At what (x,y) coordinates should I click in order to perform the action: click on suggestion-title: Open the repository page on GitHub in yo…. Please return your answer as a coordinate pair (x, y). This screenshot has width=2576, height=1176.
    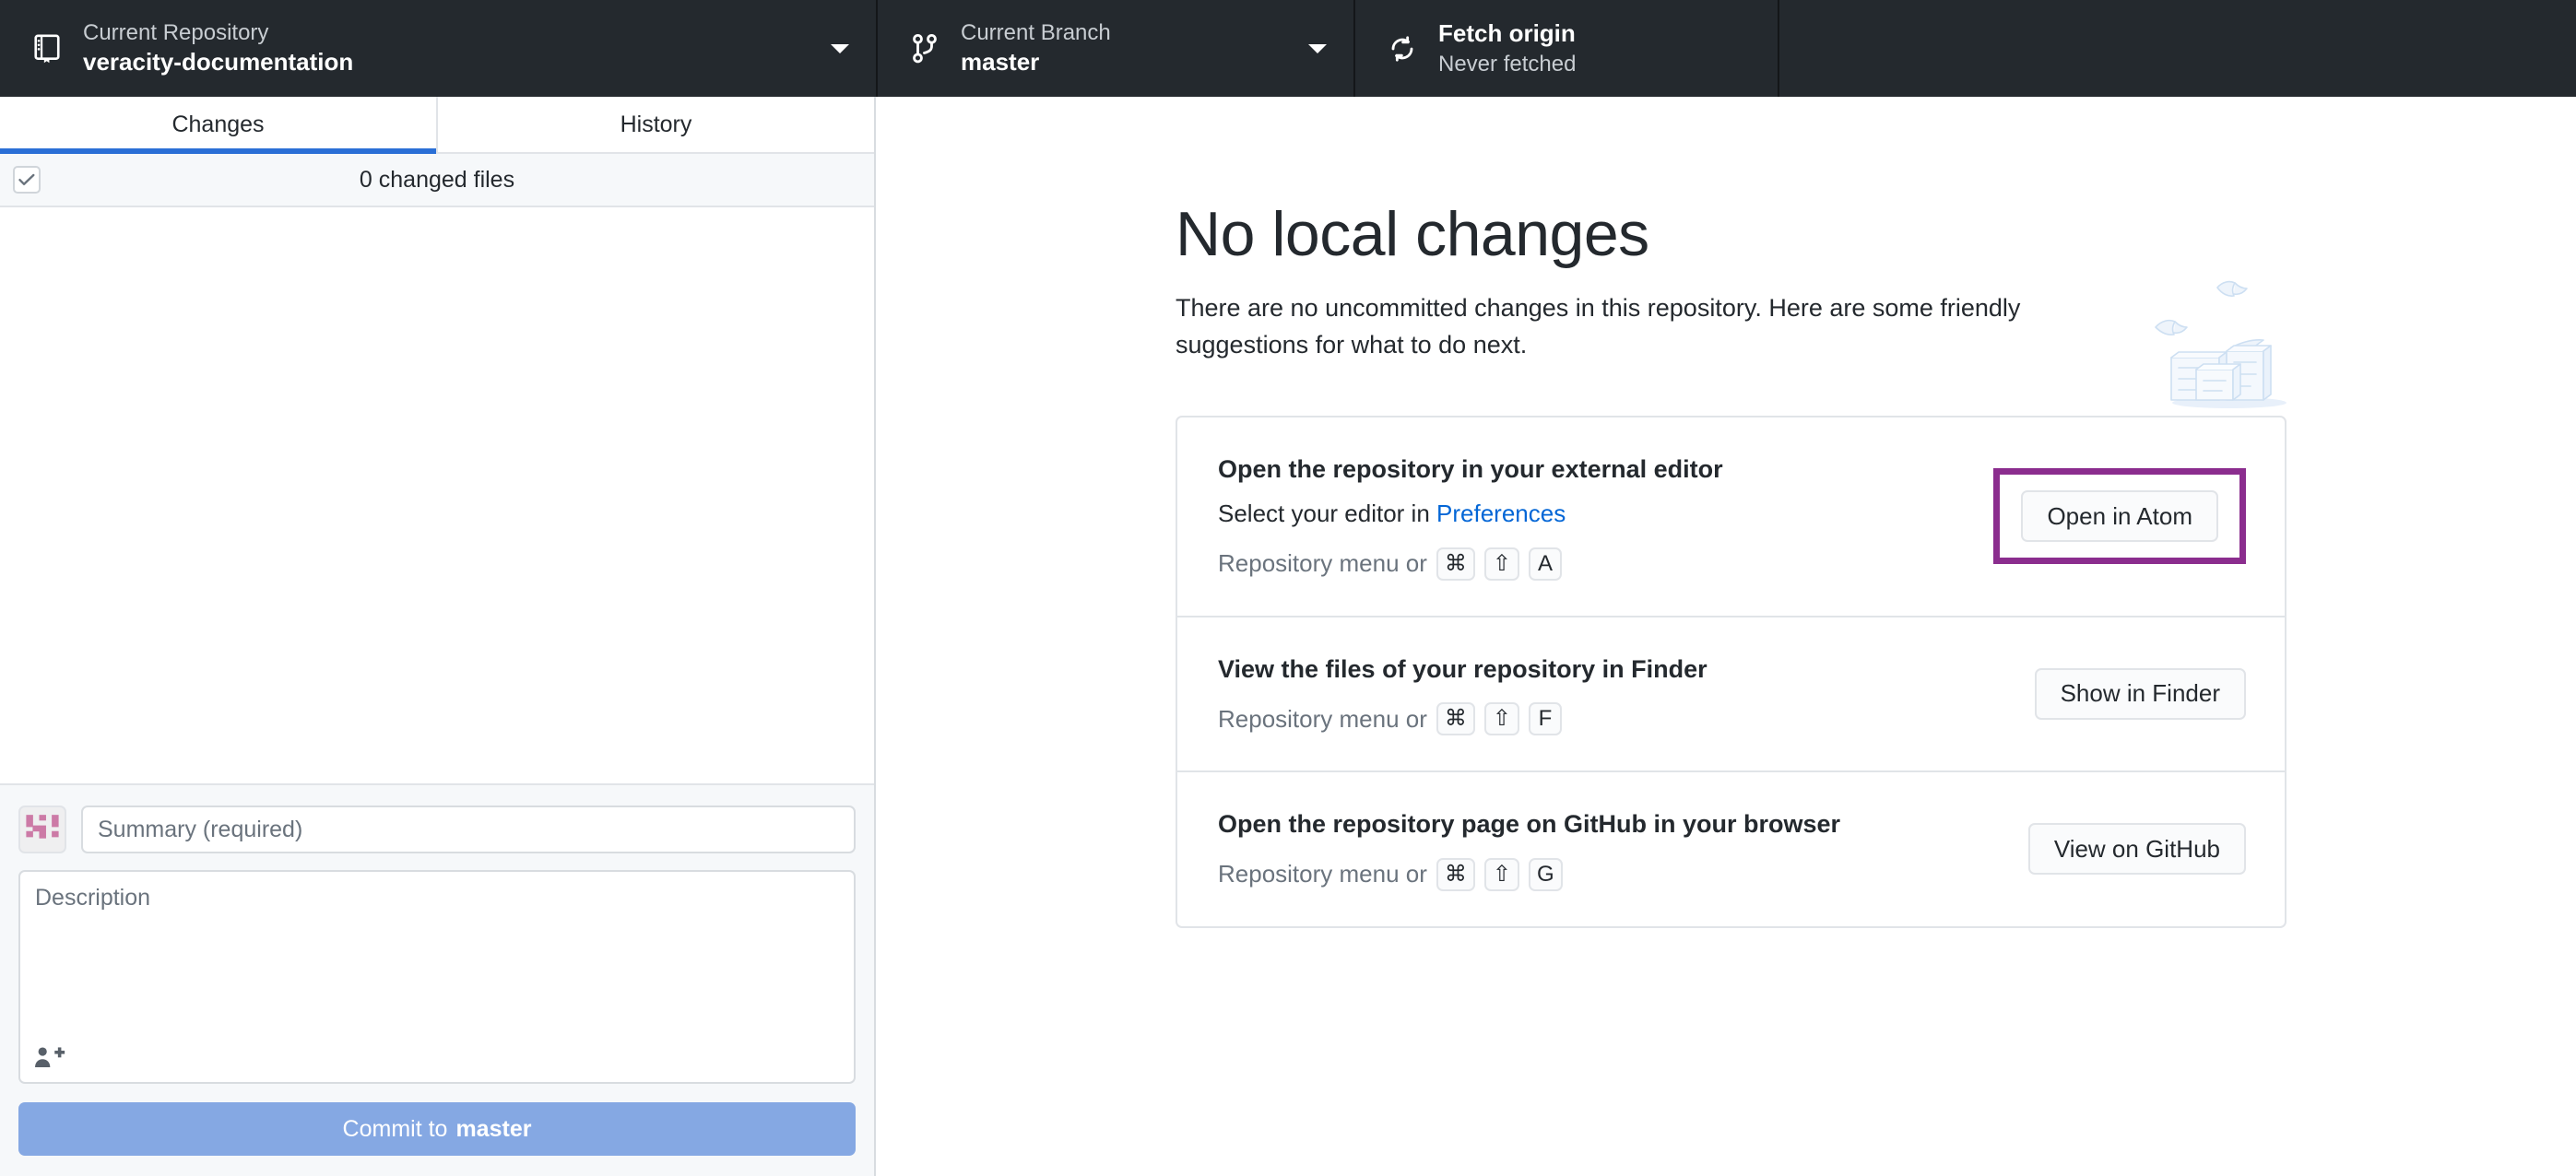
    Looking at the image, I should click on (1529, 825).